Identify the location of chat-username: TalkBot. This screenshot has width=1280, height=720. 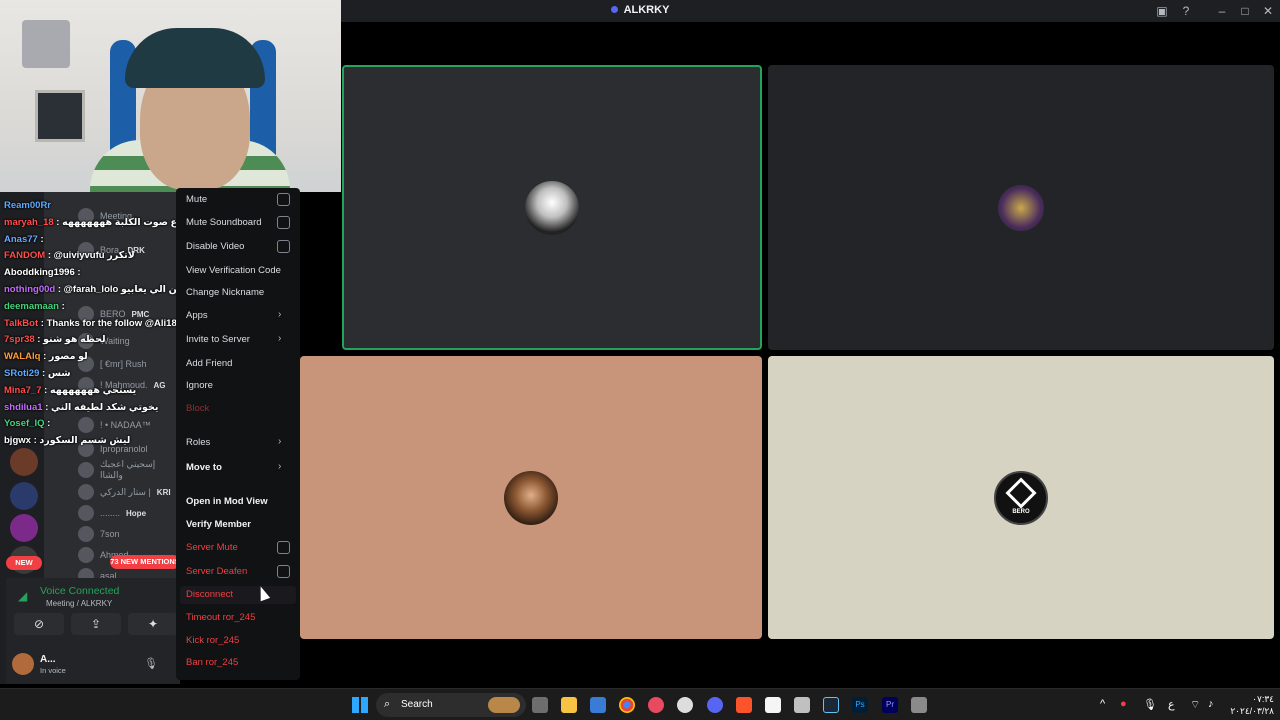
(21, 323).